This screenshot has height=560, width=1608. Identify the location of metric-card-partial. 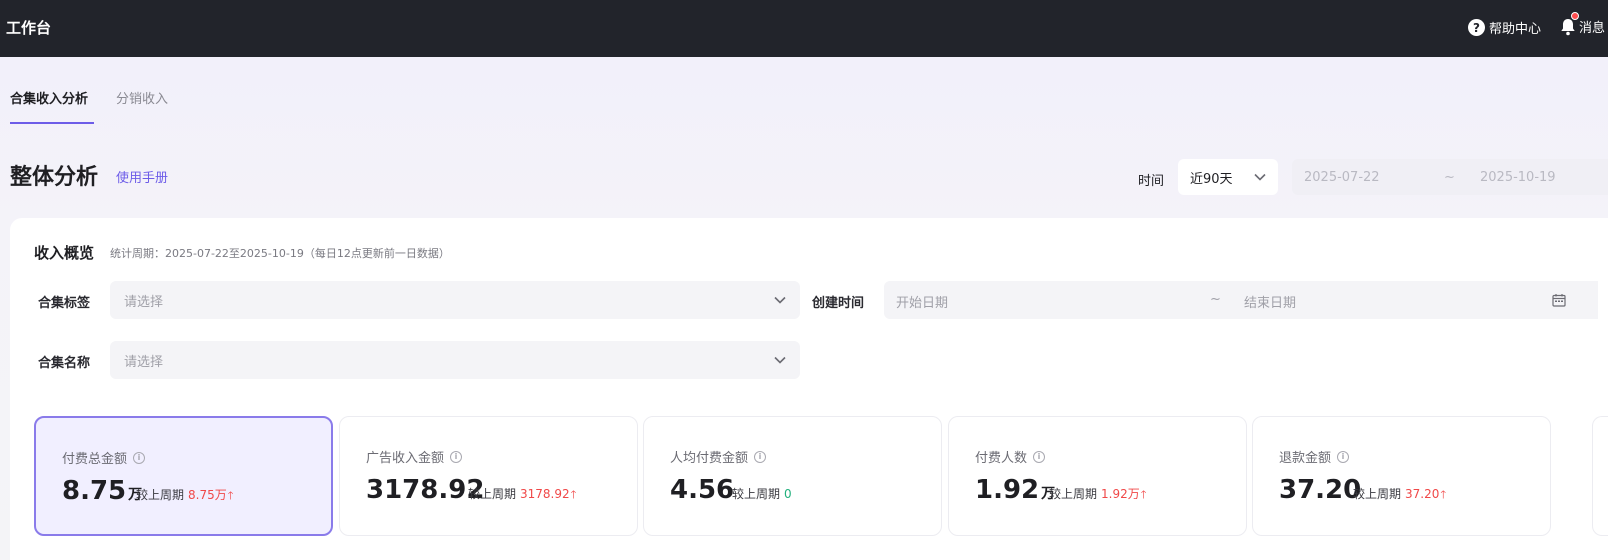
(1600, 476).